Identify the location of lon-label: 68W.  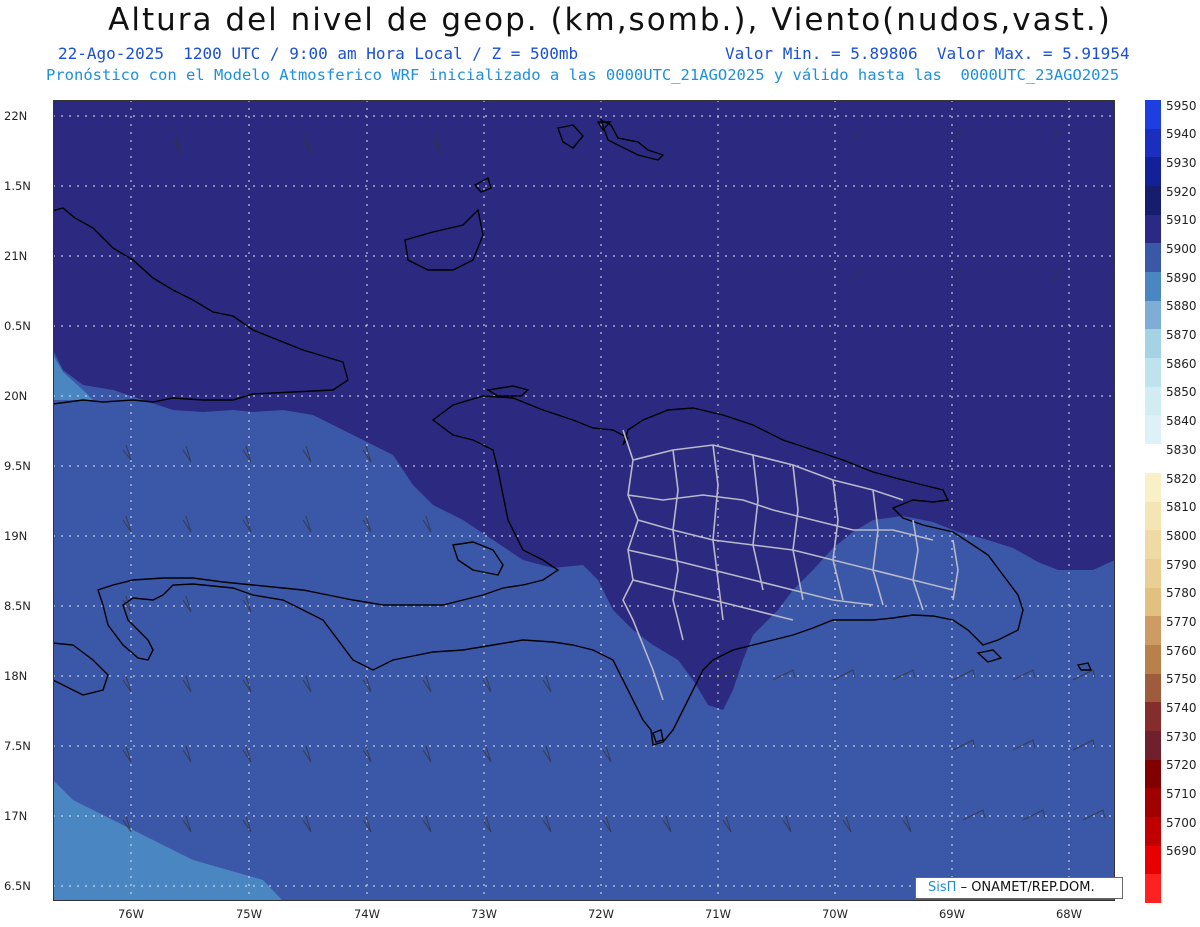
(1068, 914).